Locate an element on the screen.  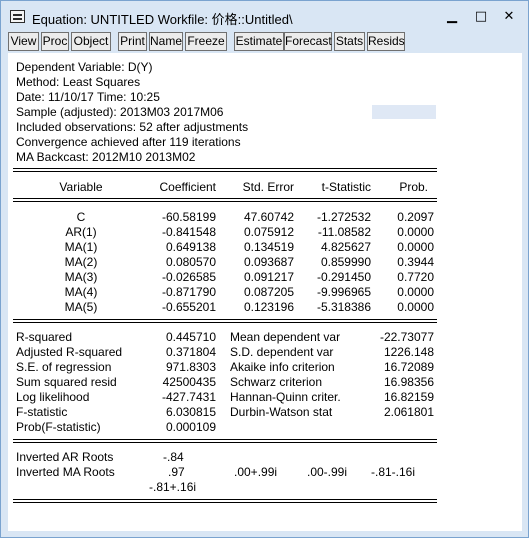
stat-label: Mean dependent var is located at coordinates (285, 337).